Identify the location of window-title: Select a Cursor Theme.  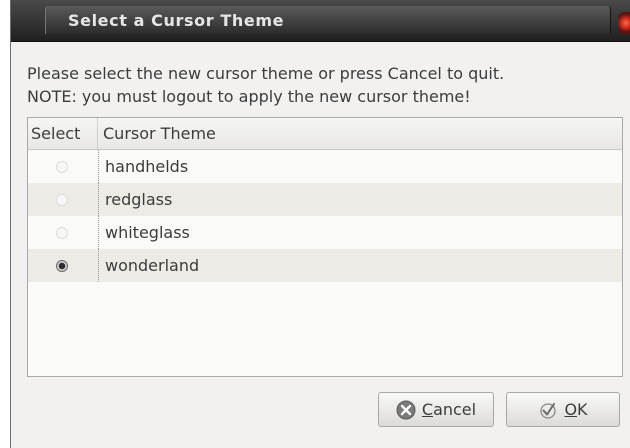
(176, 20).